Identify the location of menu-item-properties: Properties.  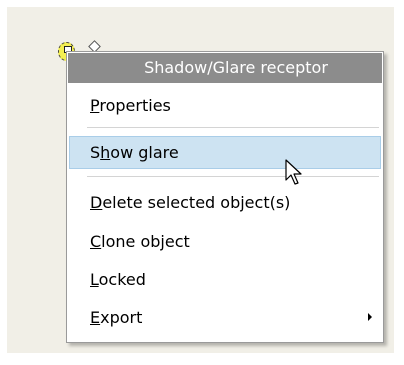
(225, 105).